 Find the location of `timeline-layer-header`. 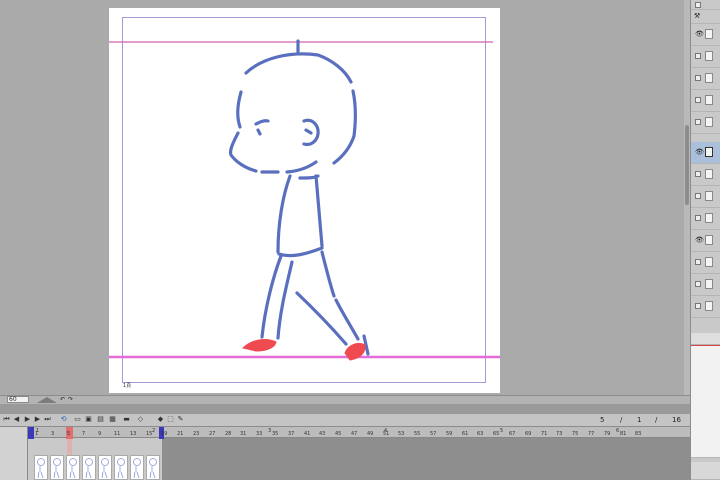

timeline-layer-header is located at coordinates (14, 453).